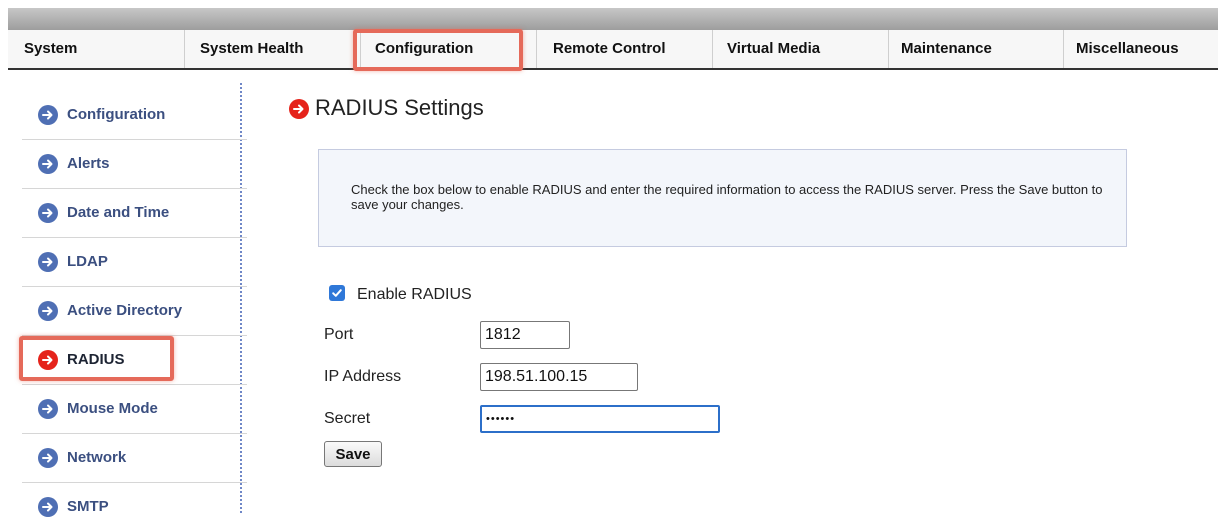  What do you see at coordinates (613, 19) in the screenshot?
I see `top-banner` at bounding box center [613, 19].